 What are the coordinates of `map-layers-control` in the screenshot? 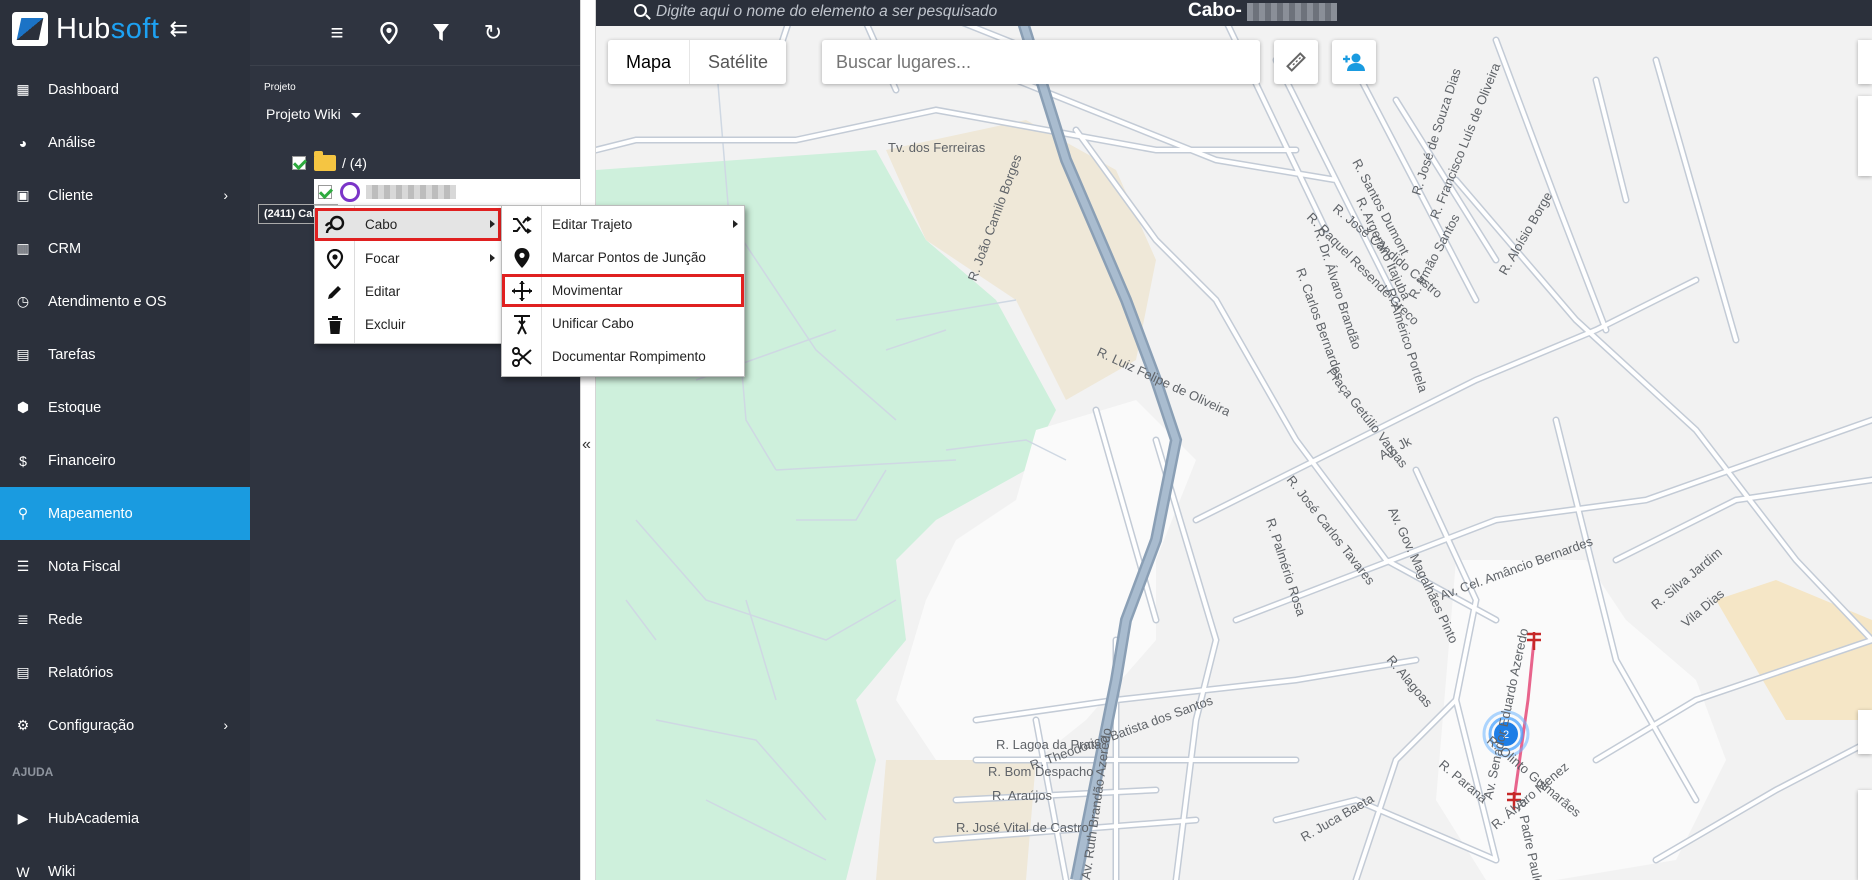 It's located at (1865, 136).